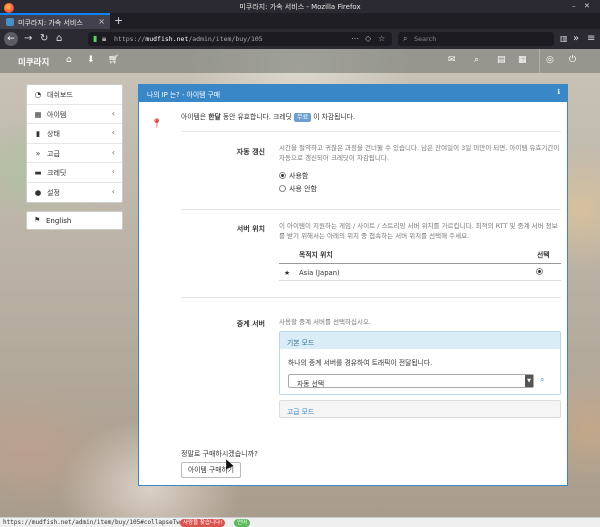 Image resolution: width=600 pixels, height=527 pixels. Describe the element at coordinates (157, 124) in the screenshot. I see `pin-icon: 📍︎` at that location.